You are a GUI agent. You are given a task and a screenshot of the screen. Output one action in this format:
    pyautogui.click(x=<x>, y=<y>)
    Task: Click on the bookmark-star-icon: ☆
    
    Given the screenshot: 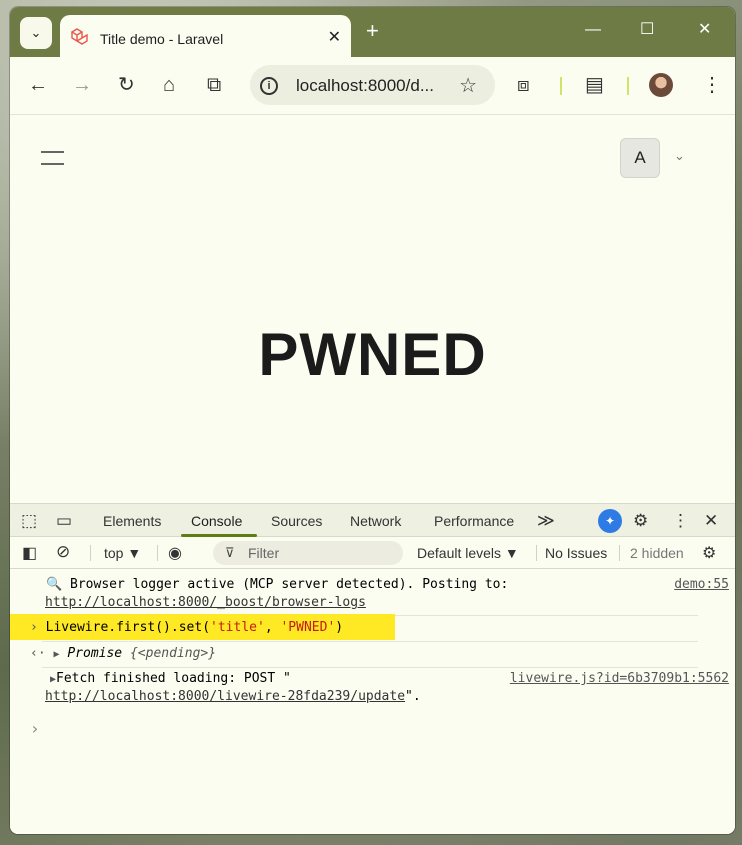 What is the action you would take?
    pyautogui.click(x=468, y=85)
    